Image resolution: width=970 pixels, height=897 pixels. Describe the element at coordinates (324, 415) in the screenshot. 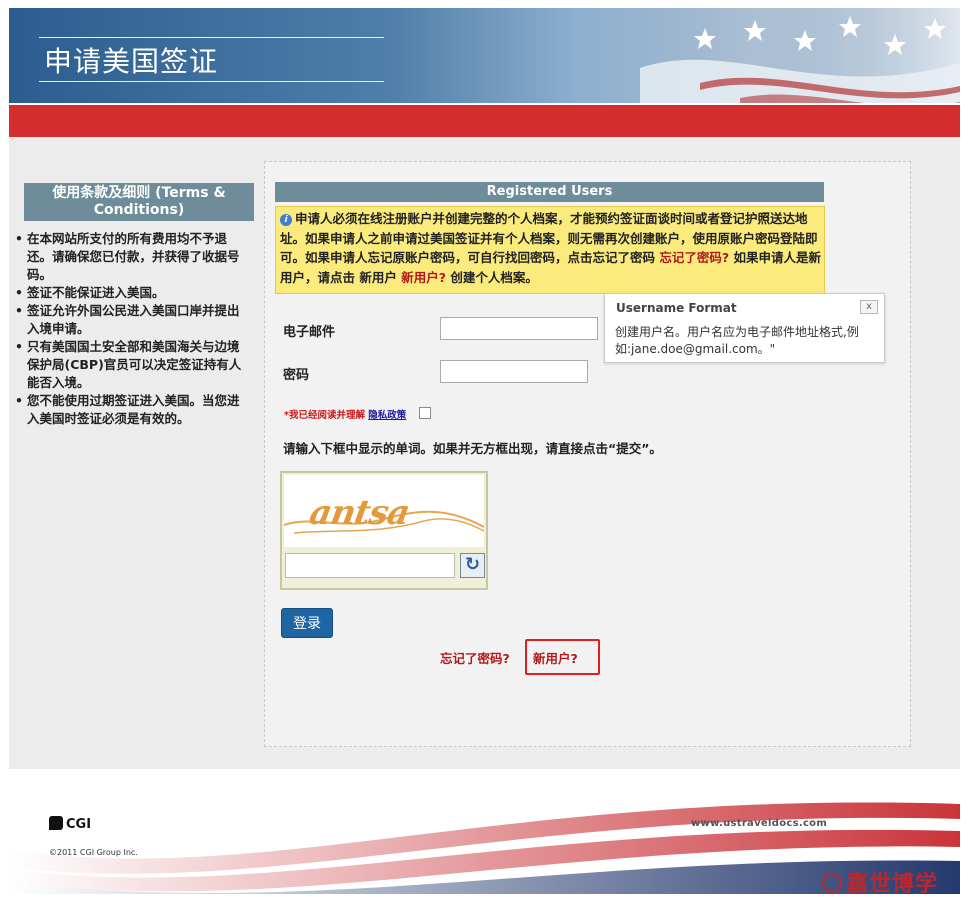

I see `agreement-text: *我已经阅读并理解` at that location.